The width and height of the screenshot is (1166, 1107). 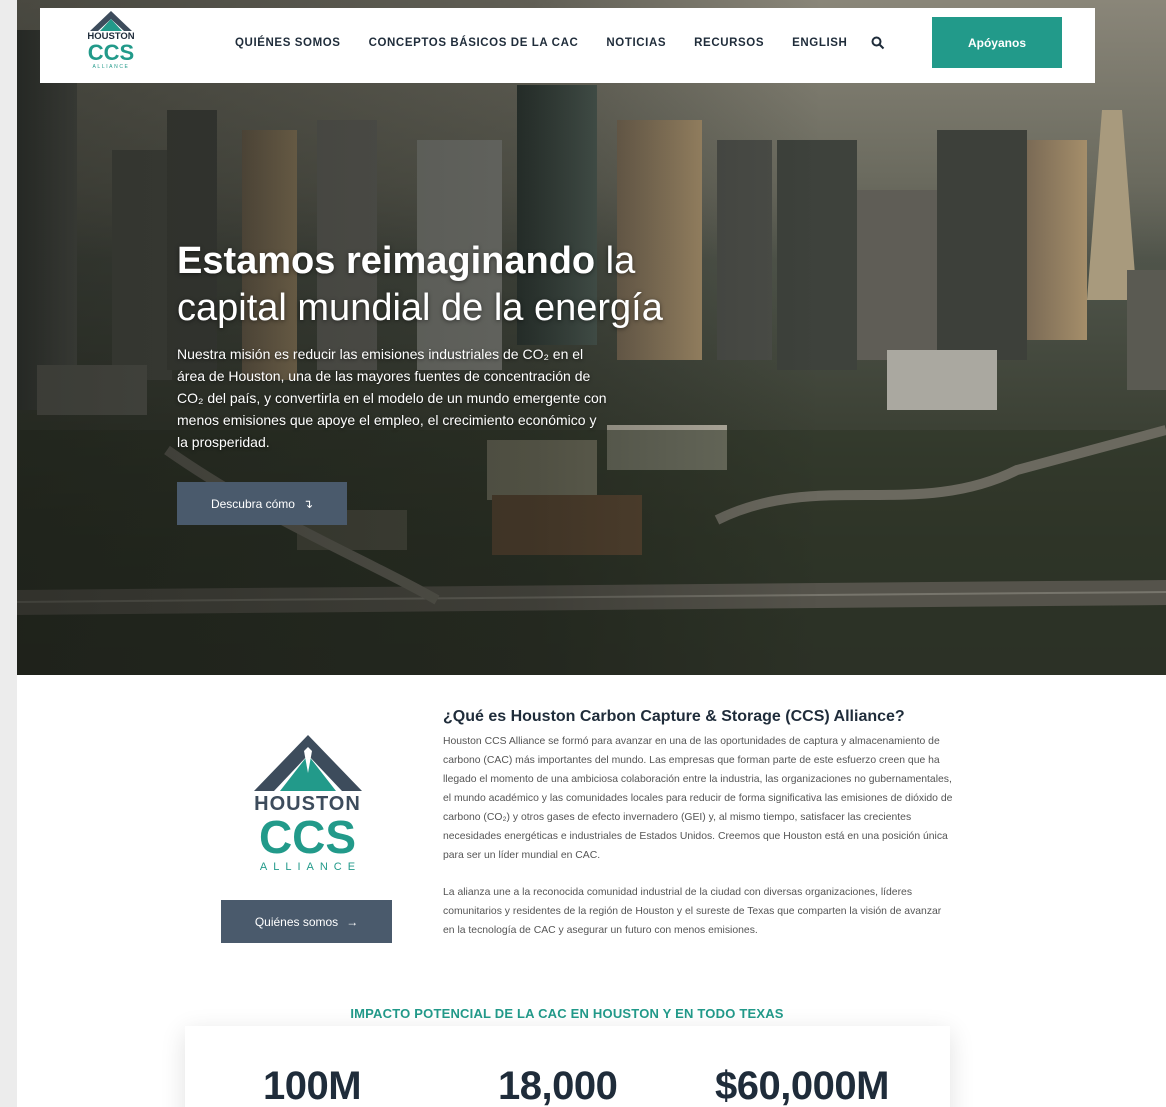 I want to click on about-logo: HOUSTON CCS ALLIANCE, so click(x=307, y=805).